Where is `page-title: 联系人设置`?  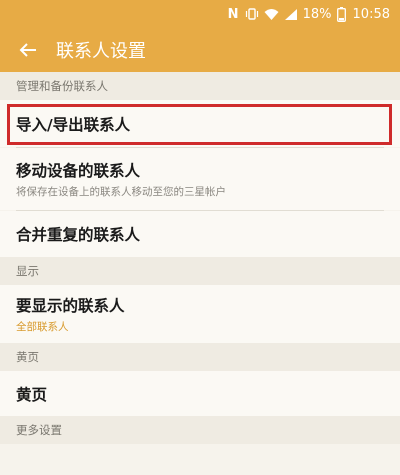
page-title: 联系人设置 is located at coordinates (101, 51).